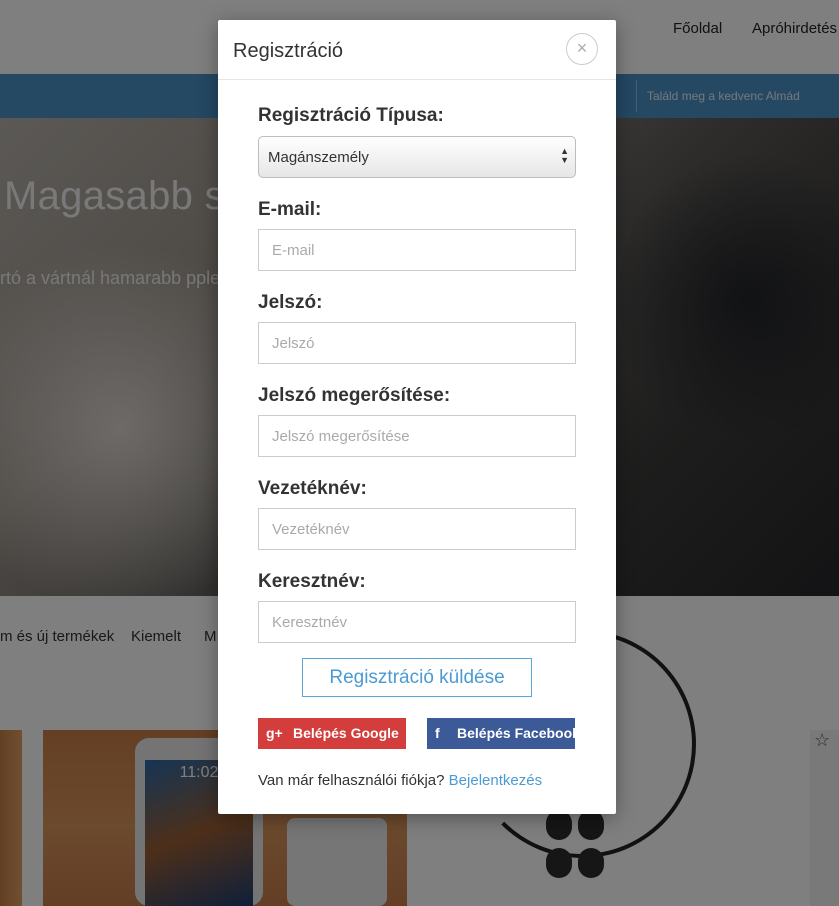 The height and width of the screenshot is (906, 839). I want to click on facebook-login-label: Belépés Facebook, so click(518, 733).